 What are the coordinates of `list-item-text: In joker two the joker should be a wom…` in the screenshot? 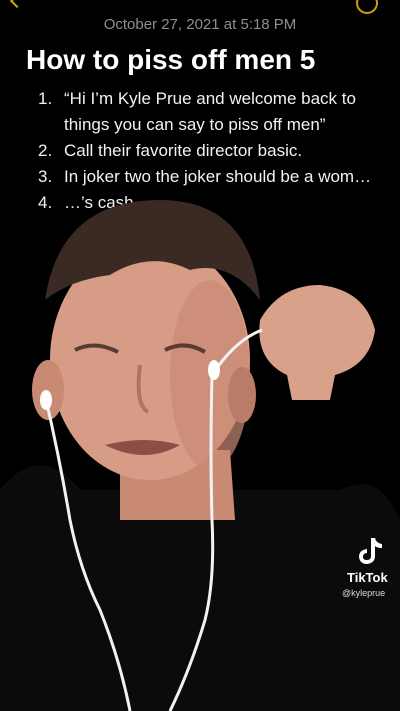 It's located at (218, 176).